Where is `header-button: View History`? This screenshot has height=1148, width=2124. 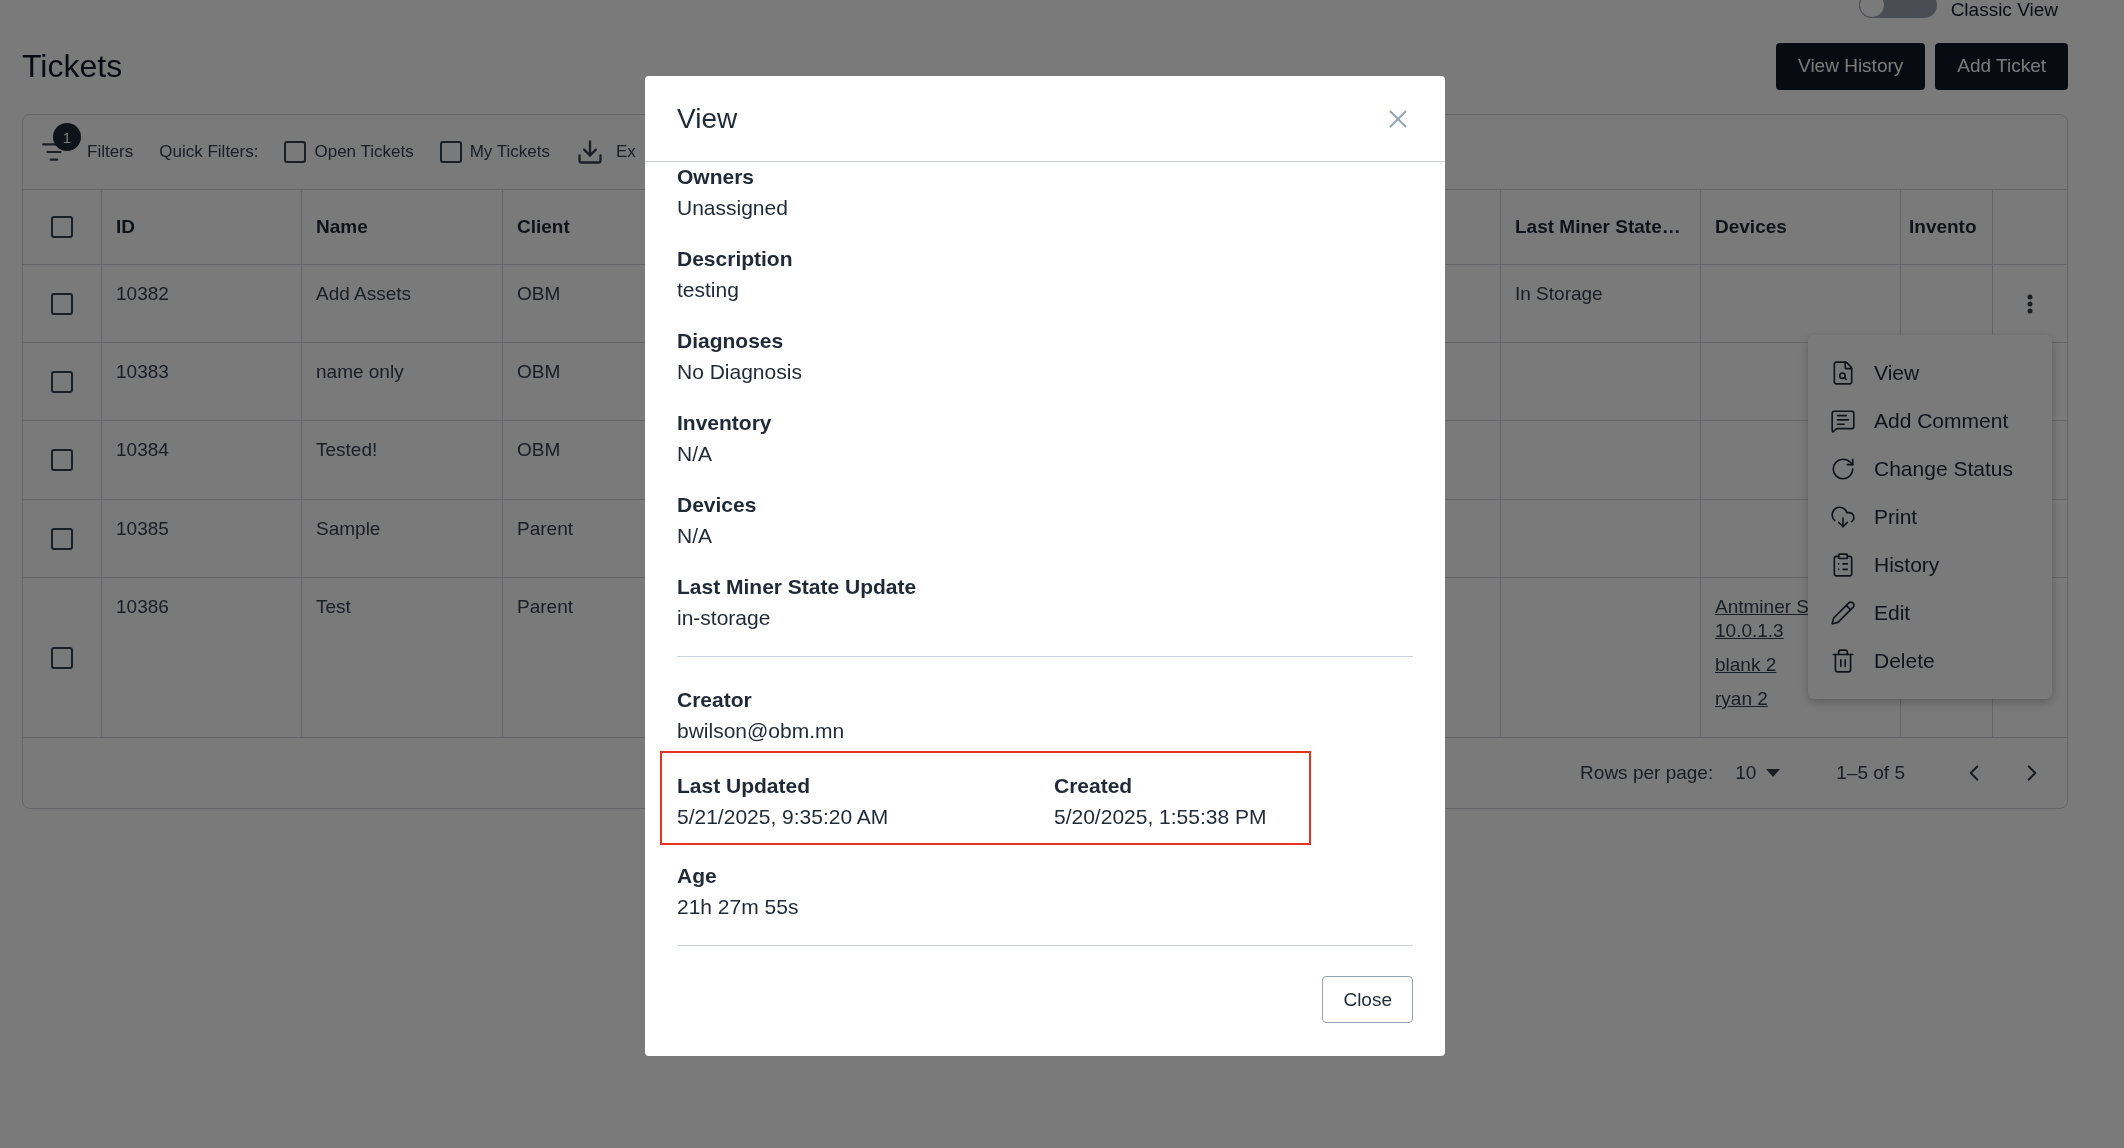
header-button: View History is located at coordinates (1851, 66).